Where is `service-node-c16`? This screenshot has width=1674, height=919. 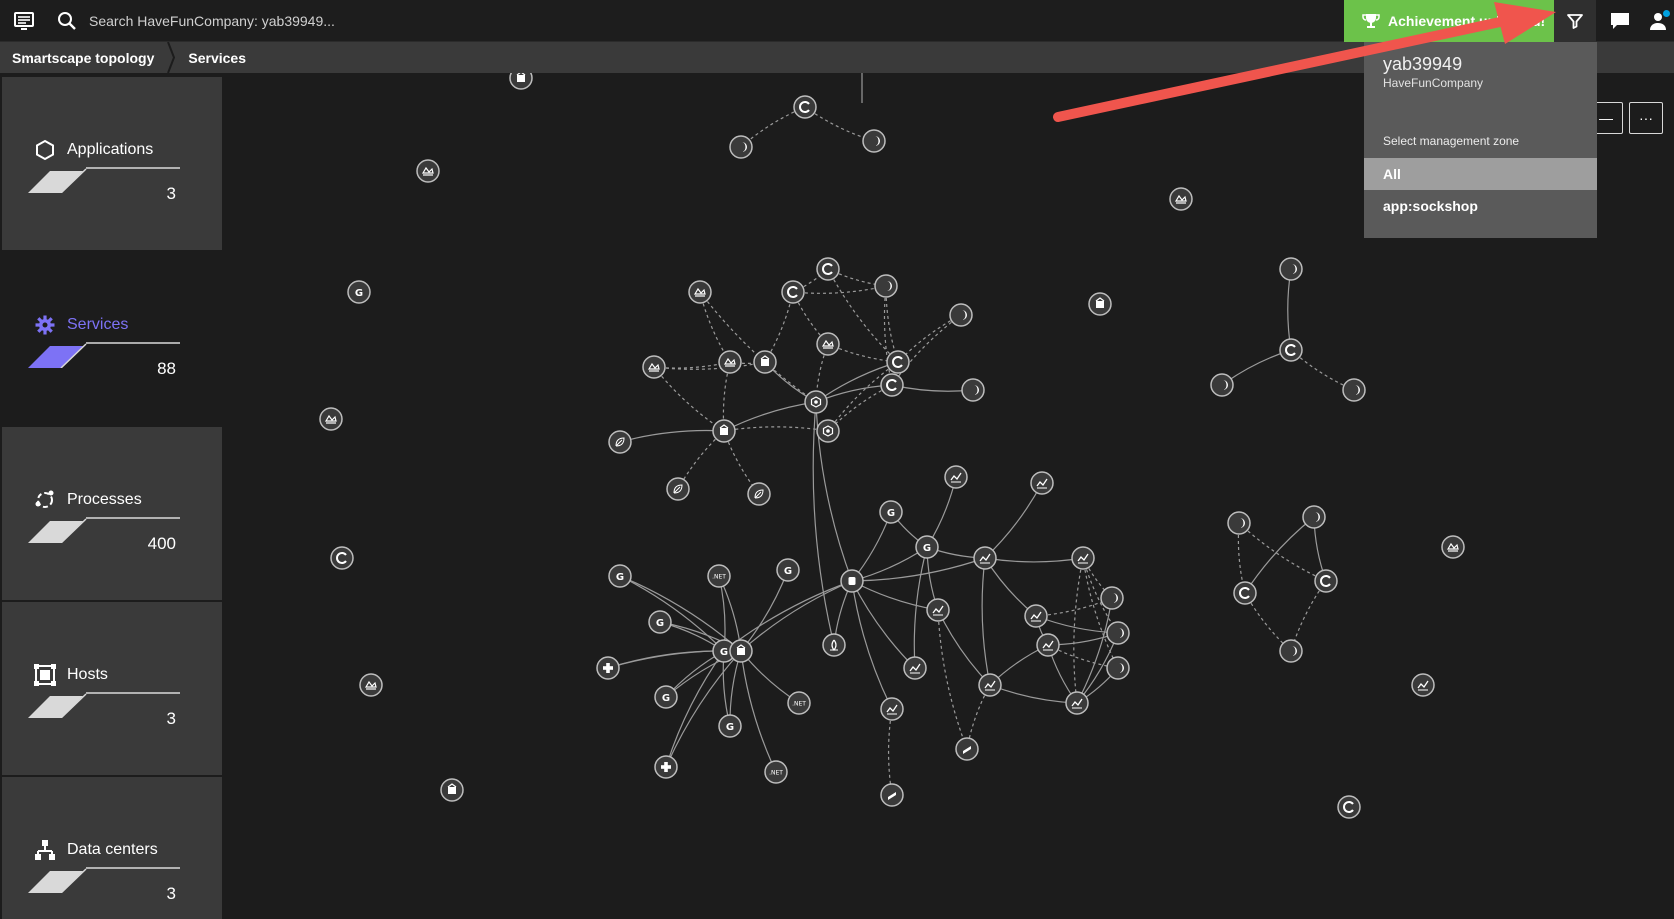
service-node-c16 is located at coordinates (620, 442).